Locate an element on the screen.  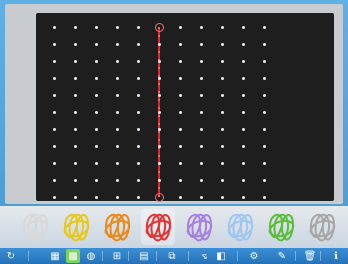
yellow-band is located at coordinates (76, 227).